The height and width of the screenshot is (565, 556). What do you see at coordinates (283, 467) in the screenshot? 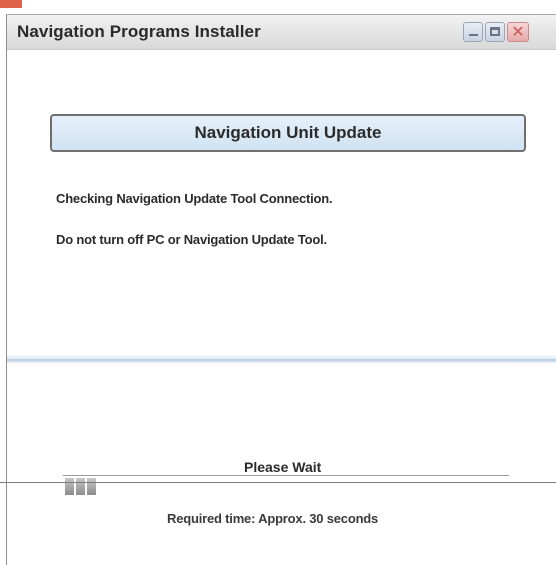
I see `please-wait-label: Please Wait` at bounding box center [283, 467].